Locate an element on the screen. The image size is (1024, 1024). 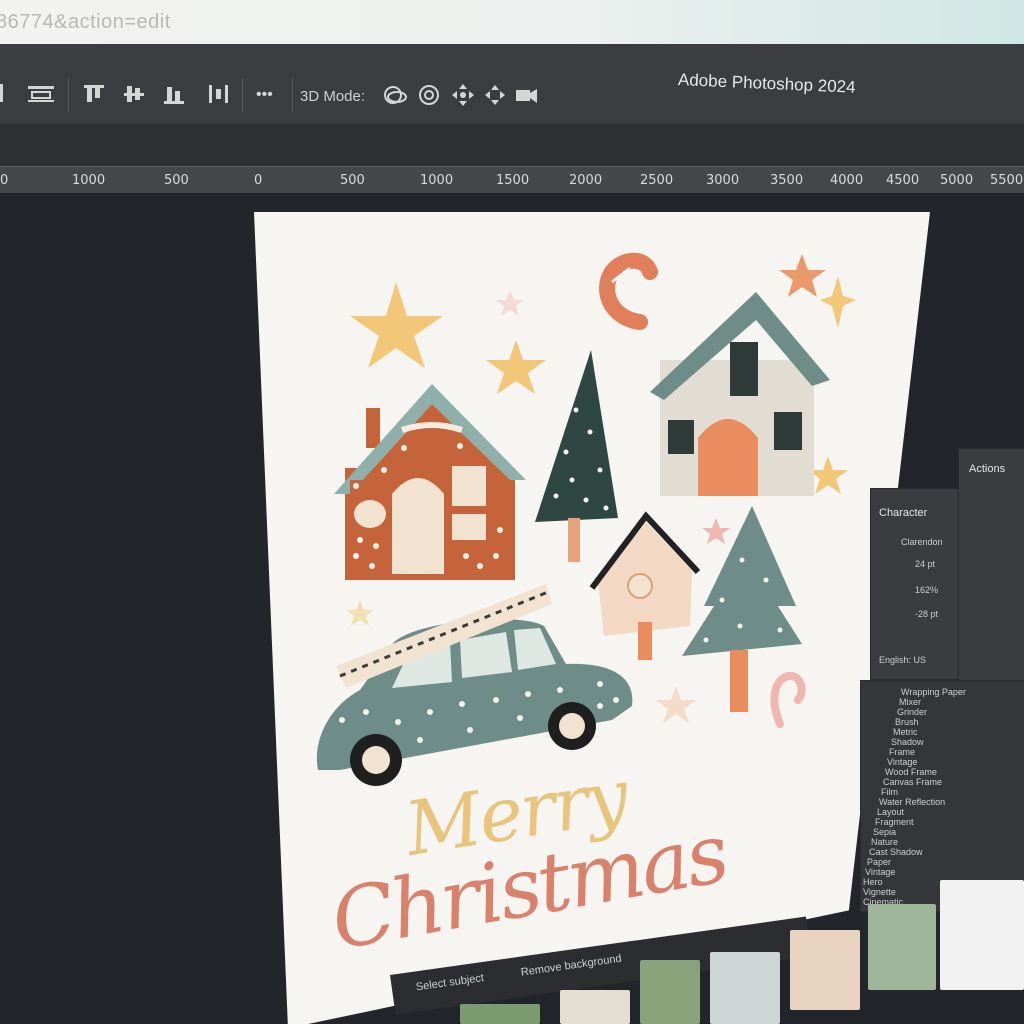
char-size-field: 24 pt is located at coordinates (925, 566).